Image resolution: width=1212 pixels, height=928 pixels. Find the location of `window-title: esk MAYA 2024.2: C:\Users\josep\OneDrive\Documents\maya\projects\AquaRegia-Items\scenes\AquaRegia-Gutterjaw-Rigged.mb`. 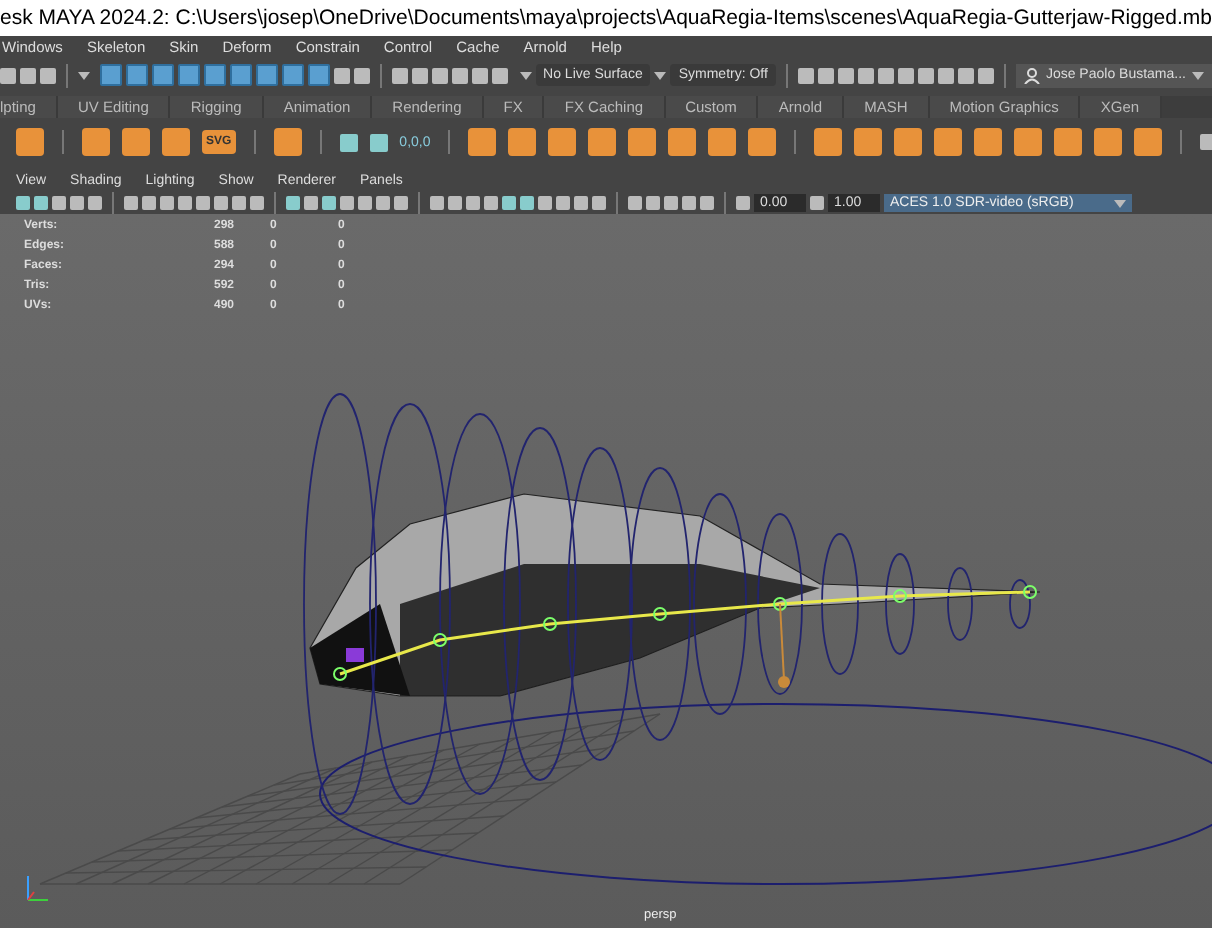

window-title: esk MAYA 2024.2: C:\Users\josep\OneDrive\Documents\maya\projects\AquaRegia-Items\scenes\AquaRegia-Gutterjaw-Rigged.mb is located at coordinates (606, 18).